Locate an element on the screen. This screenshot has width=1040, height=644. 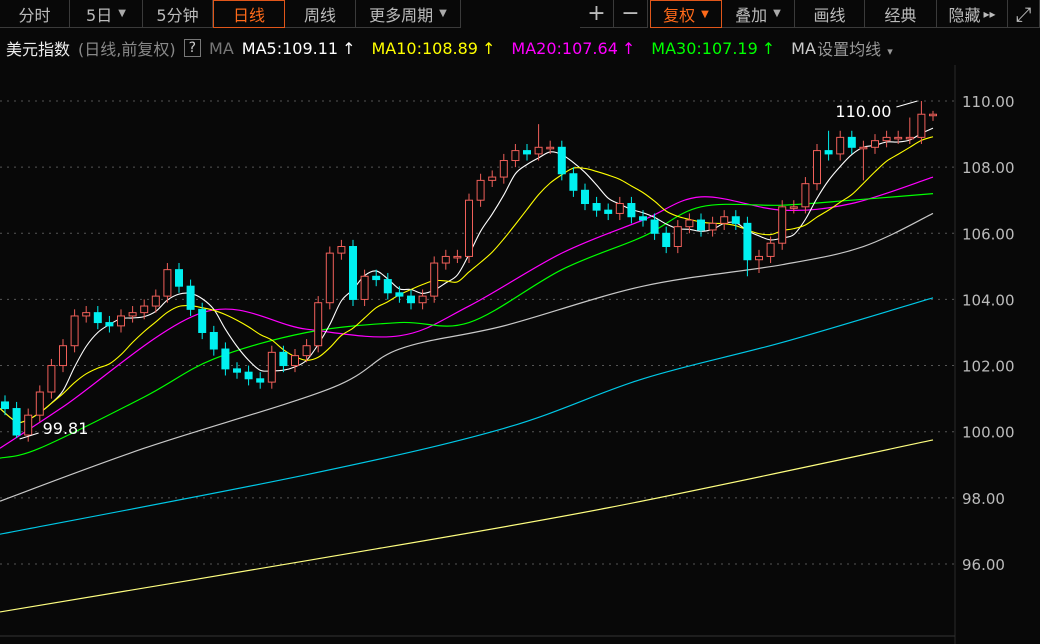
ma20-value: MA20:107.64 ↑ is located at coordinates (573, 48).